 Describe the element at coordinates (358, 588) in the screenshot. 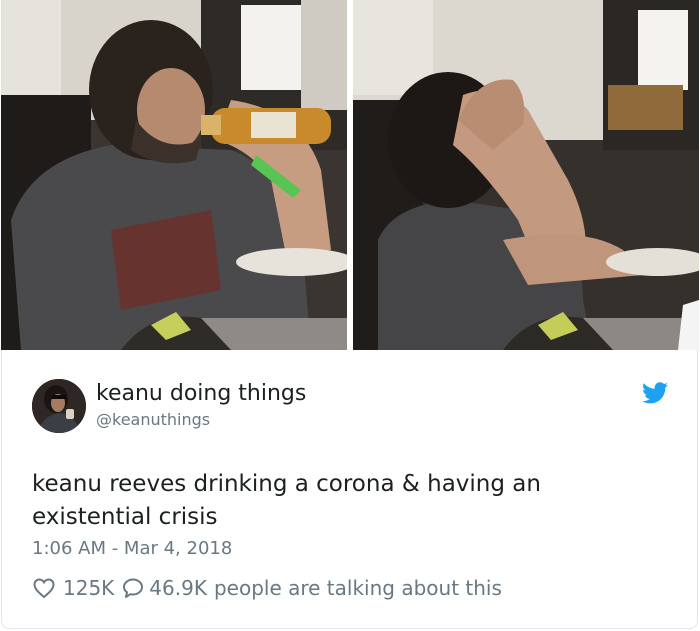

I see `reply-suffix: people are talking about this` at that location.